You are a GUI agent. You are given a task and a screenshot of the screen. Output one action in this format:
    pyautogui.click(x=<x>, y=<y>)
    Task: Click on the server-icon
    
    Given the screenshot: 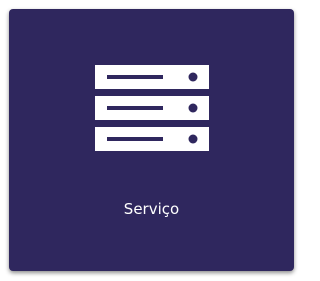 What is the action you would take?
    pyautogui.click(x=152, y=108)
    